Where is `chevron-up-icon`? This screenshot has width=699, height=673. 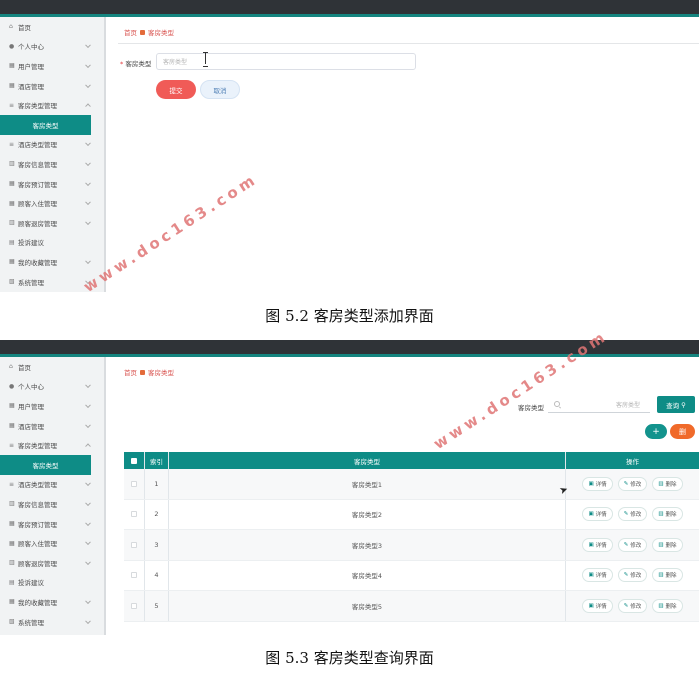
chevron-up-icon is located at coordinates (88, 106).